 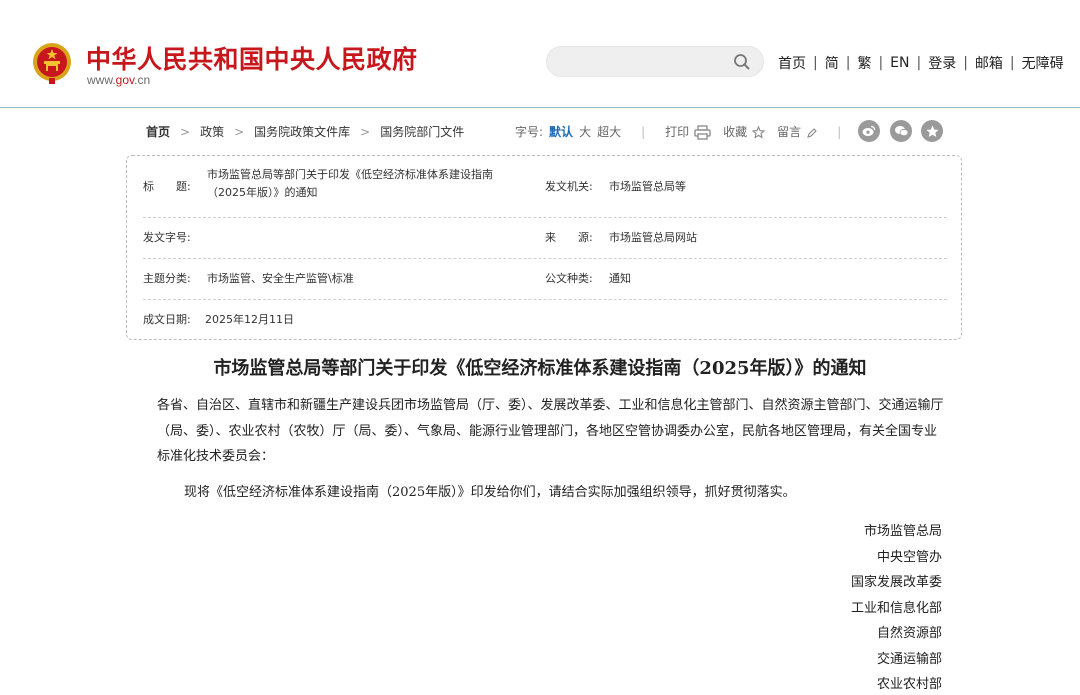 I want to click on doc-type-label: 公文种类:, so click(x=569, y=278).